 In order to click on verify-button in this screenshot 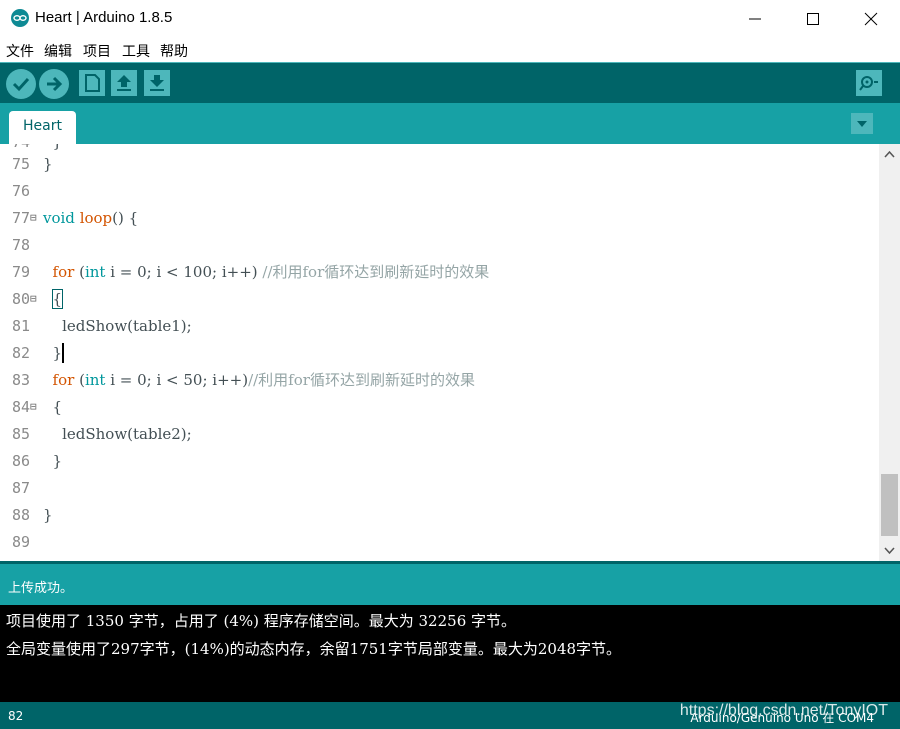, I will do `click(21, 84)`.